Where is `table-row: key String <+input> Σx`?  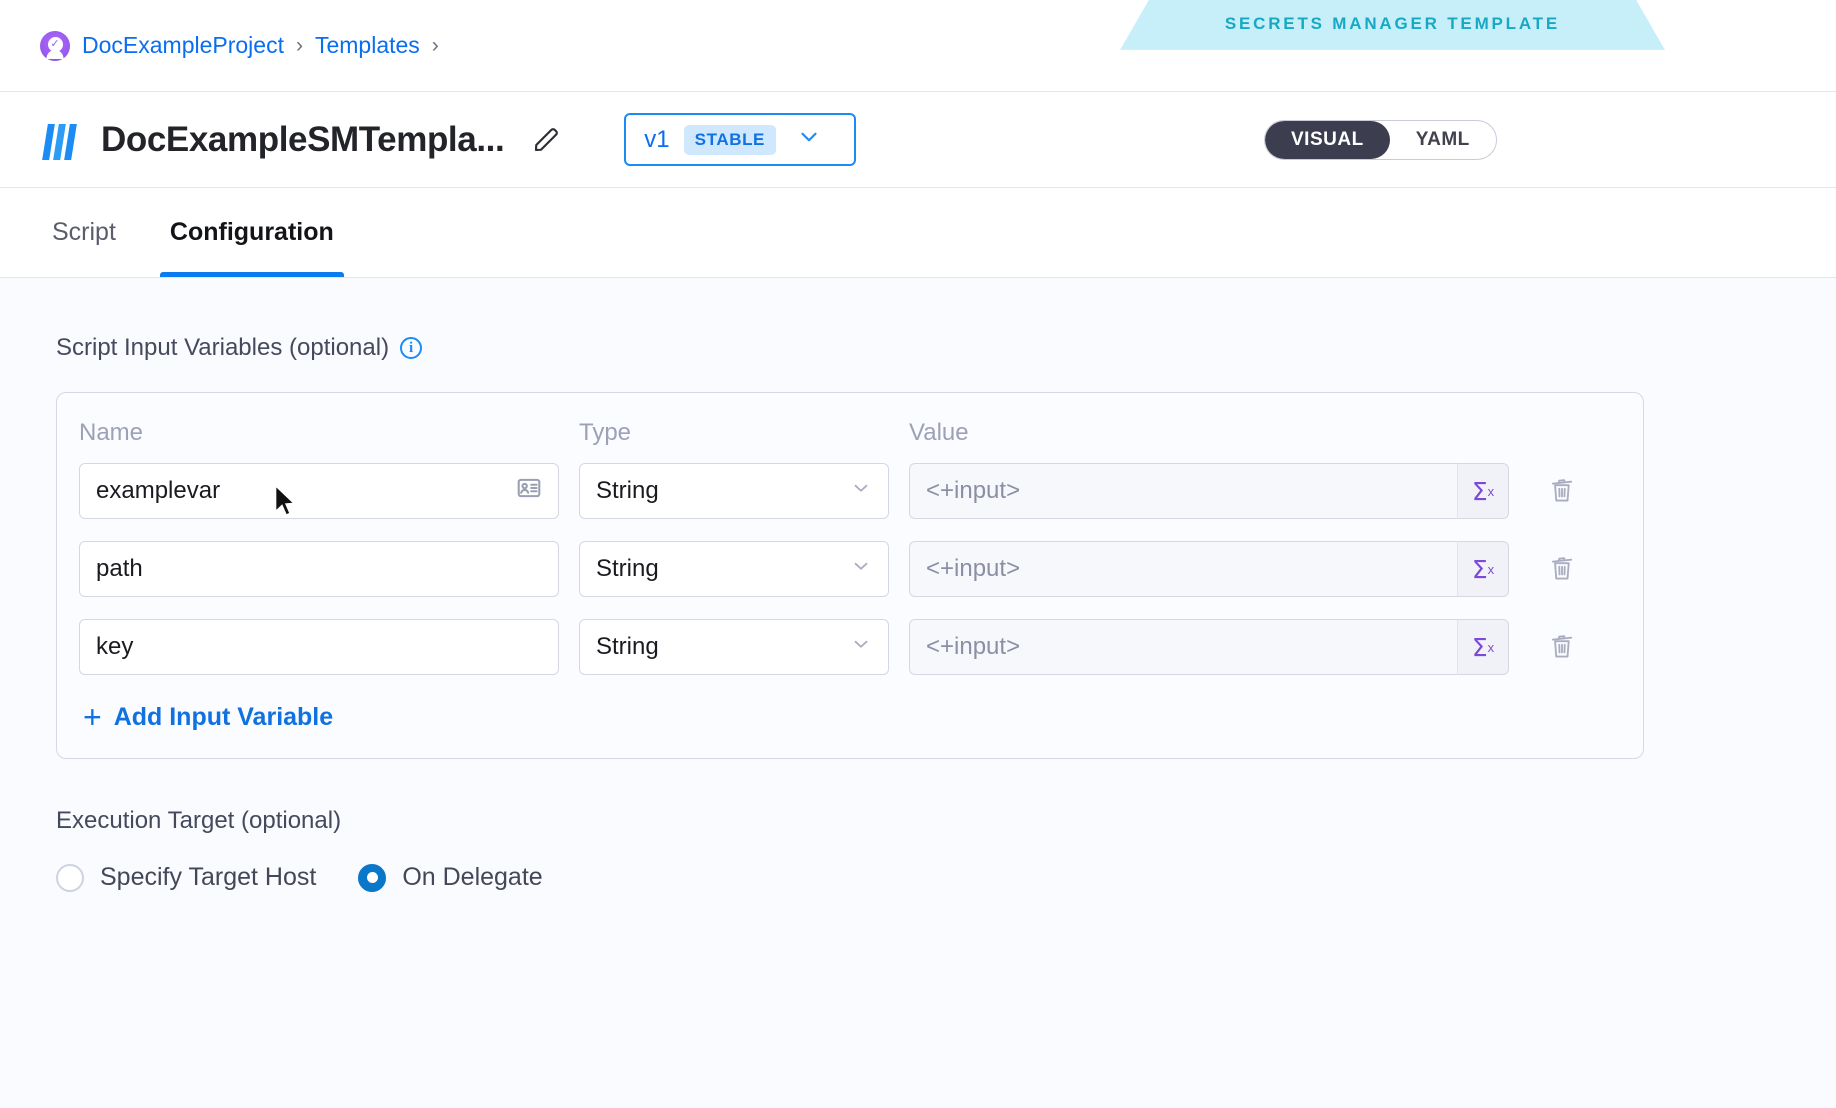 table-row: key String <+input> Σx is located at coordinates (849, 647).